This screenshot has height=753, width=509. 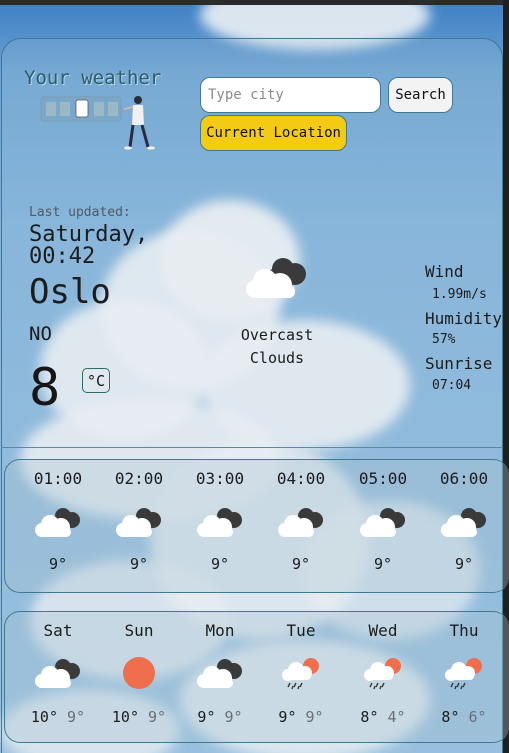 What do you see at coordinates (383, 630) in the screenshot?
I see `daily-day: Wed` at bounding box center [383, 630].